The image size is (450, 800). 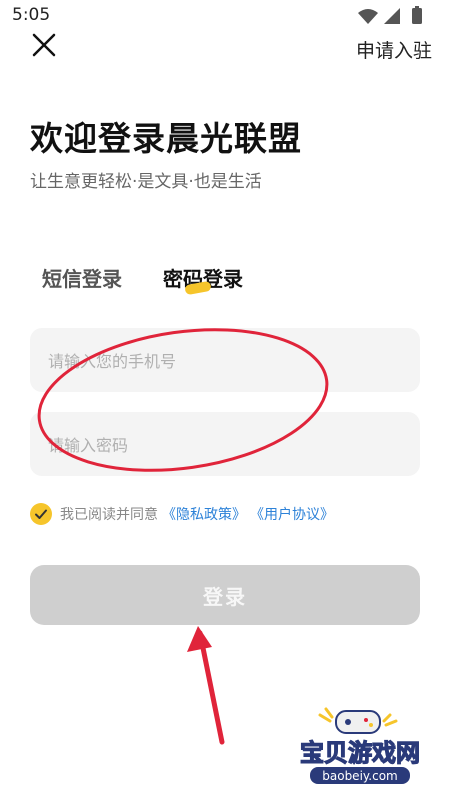 I want to click on privacy-policy-link: 《隐私政策》, so click(x=204, y=514).